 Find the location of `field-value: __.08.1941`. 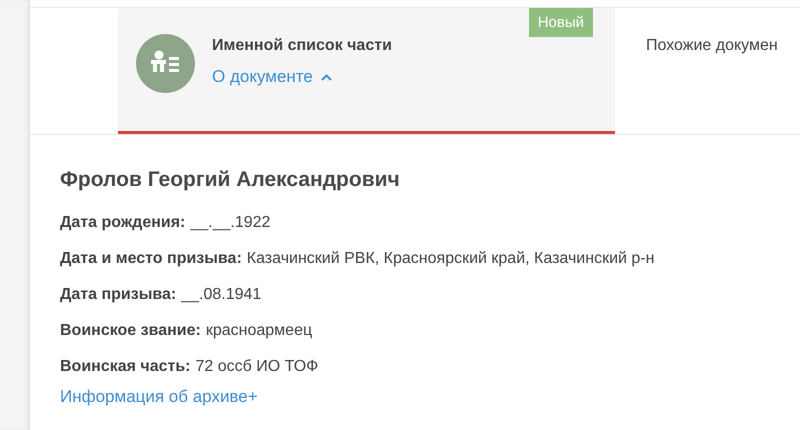

field-value: __.08.1941 is located at coordinates (221, 295).